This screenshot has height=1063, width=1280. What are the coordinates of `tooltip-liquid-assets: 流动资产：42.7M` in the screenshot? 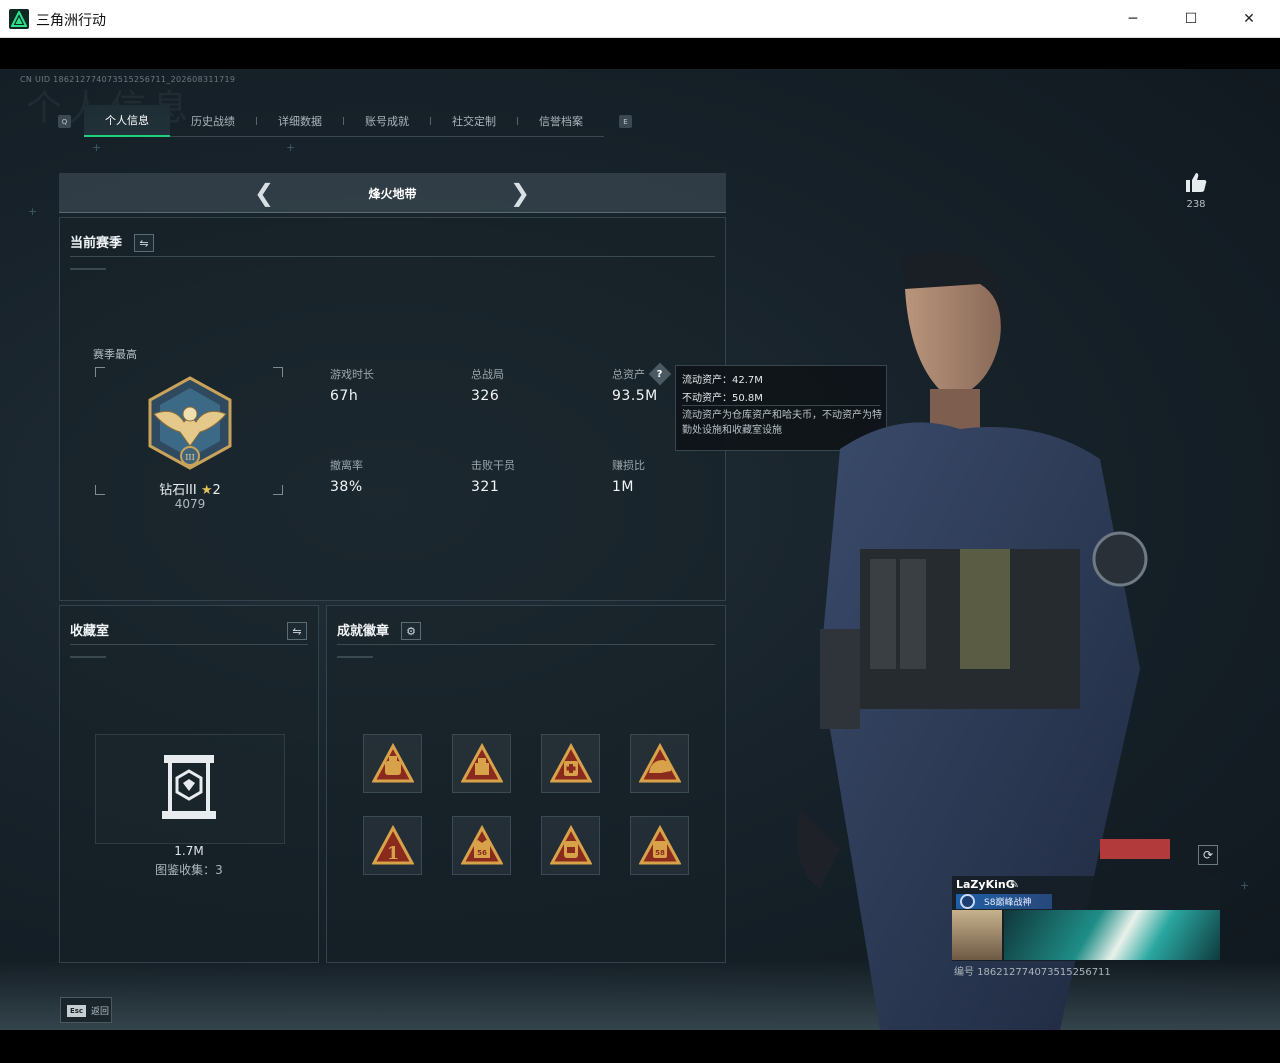 It's located at (722, 380).